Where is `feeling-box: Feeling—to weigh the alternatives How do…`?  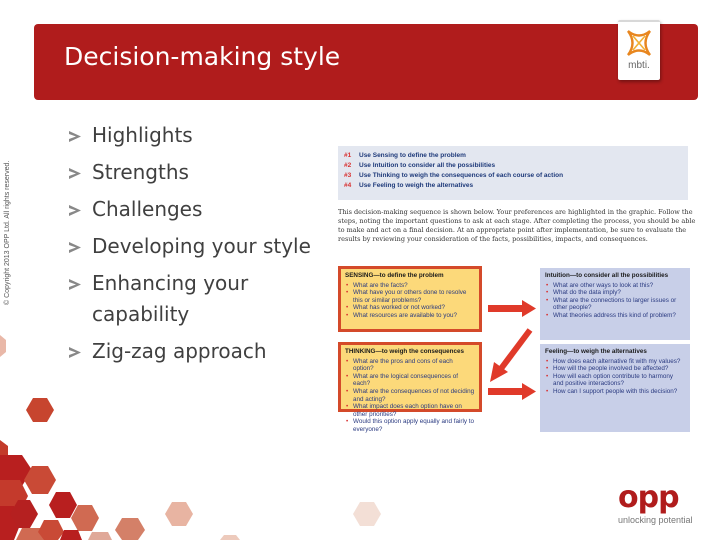 feeling-box: Feeling—to weigh the alternatives How do… is located at coordinates (615, 388).